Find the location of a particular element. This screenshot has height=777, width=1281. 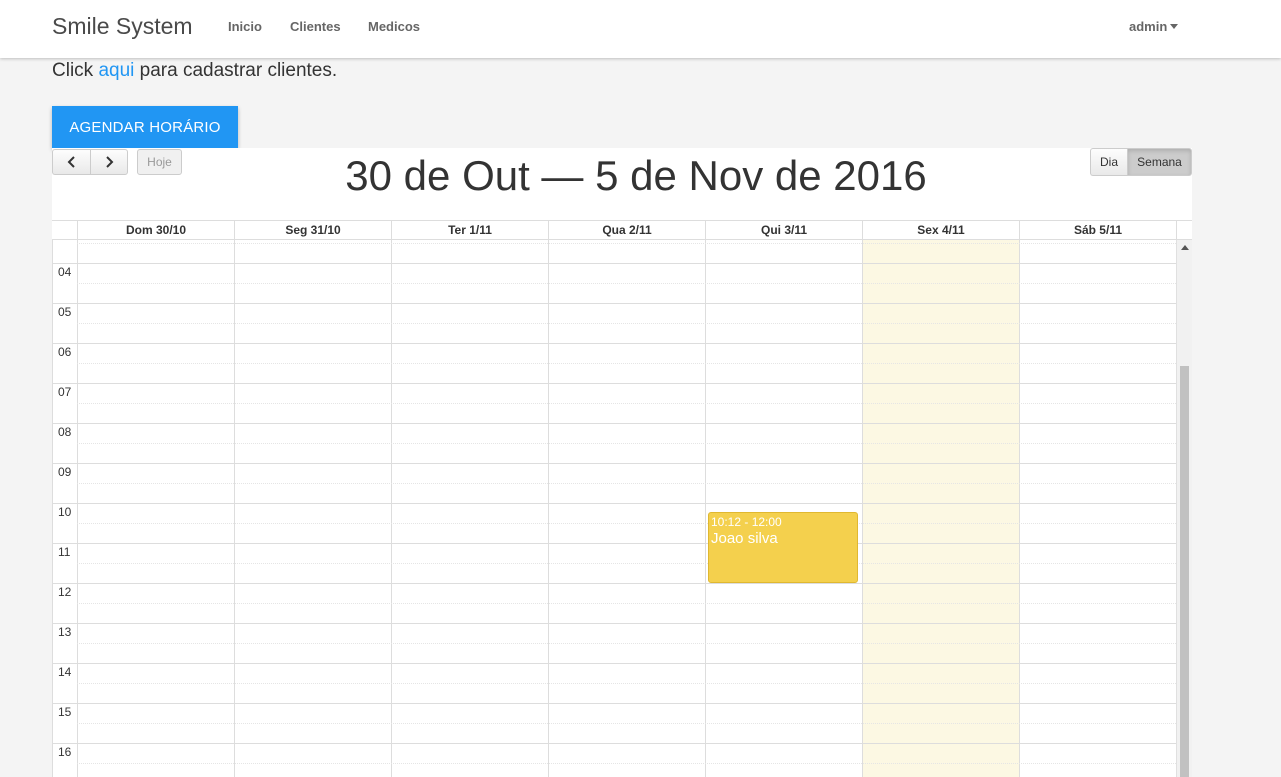

day-header: Seg 31/10 is located at coordinates (312, 230).